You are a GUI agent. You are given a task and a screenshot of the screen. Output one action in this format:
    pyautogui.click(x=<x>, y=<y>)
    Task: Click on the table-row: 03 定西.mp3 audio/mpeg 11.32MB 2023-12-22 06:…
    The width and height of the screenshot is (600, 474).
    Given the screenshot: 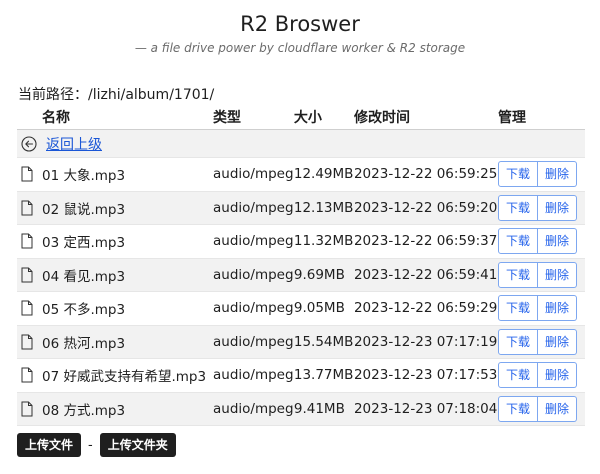 What is the action you would take?
    pyautogui.click(x=301, y=241)
    